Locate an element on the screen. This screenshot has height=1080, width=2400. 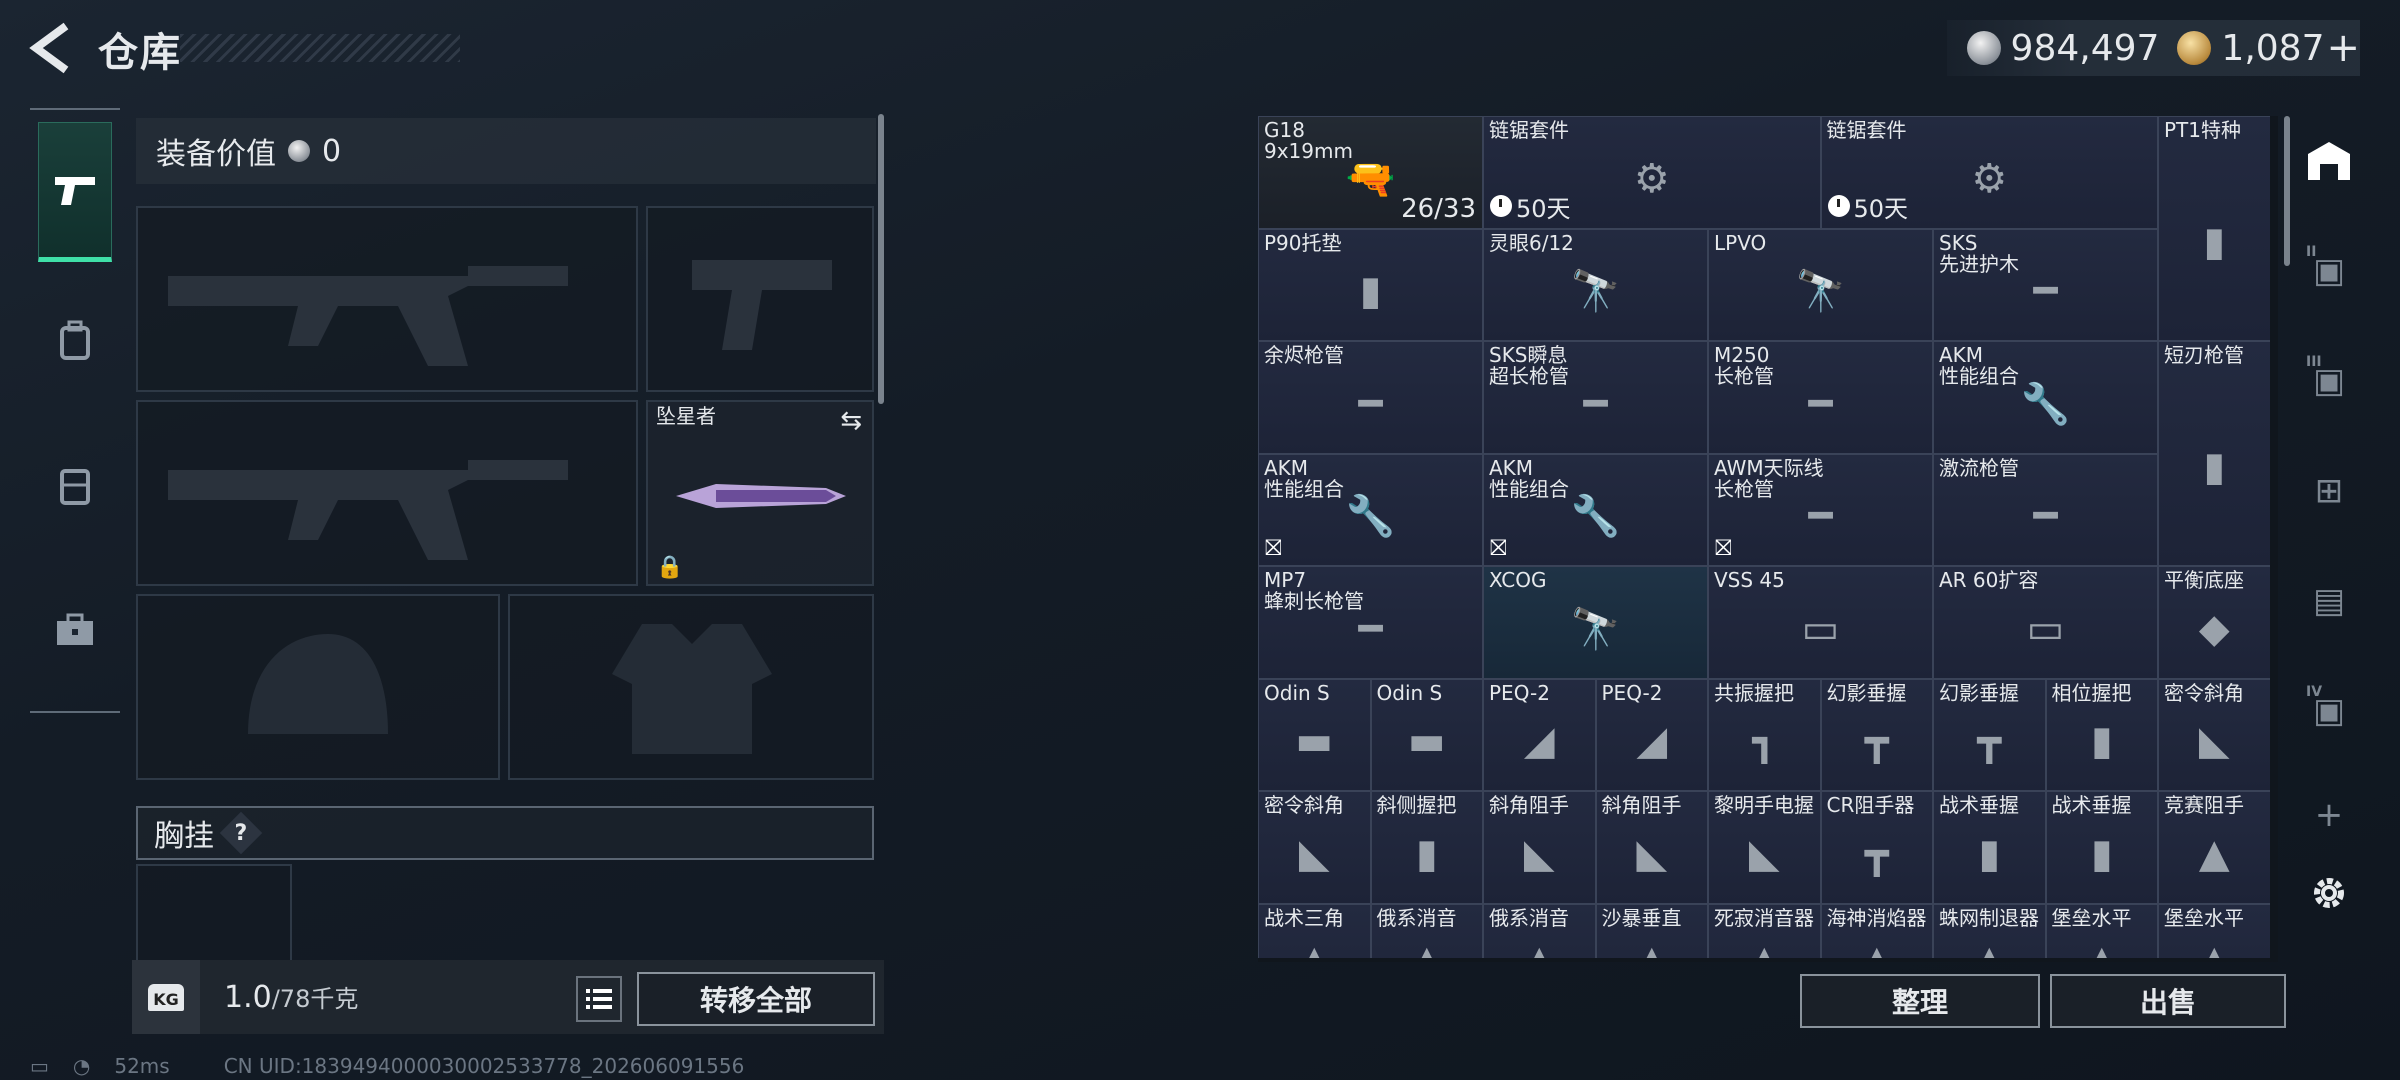
inventory-item: CR阻手器 ┳ is located at coordinates (1876, 847).